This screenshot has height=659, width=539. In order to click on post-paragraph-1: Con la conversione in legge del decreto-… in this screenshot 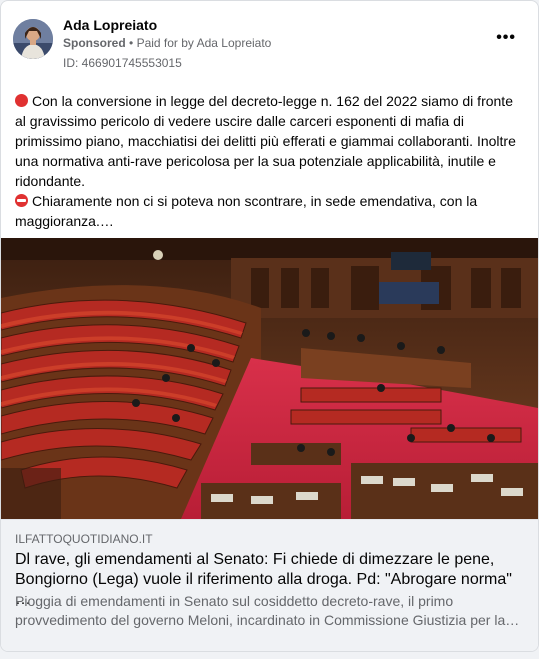, I will do `click(271, 141)`.